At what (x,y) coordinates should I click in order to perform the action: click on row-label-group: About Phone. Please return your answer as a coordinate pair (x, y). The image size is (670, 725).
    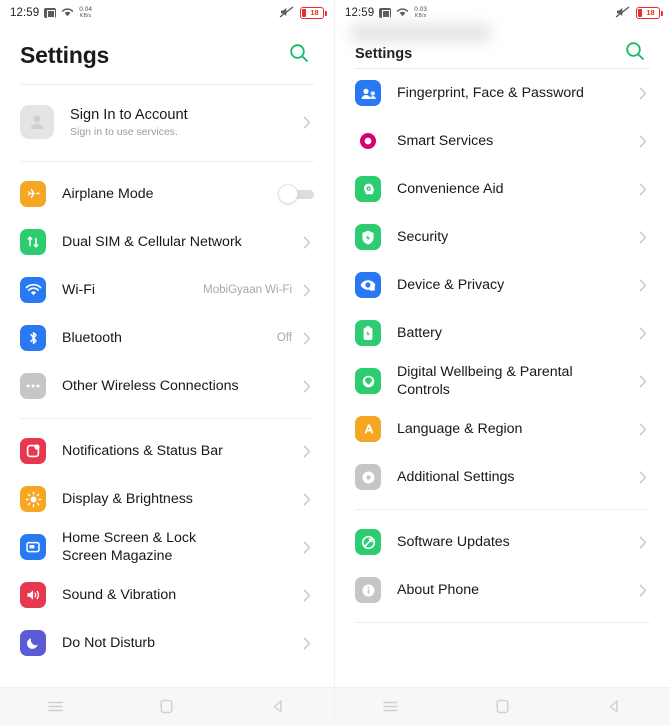
    Looking at the image, I should click on (512, 590).